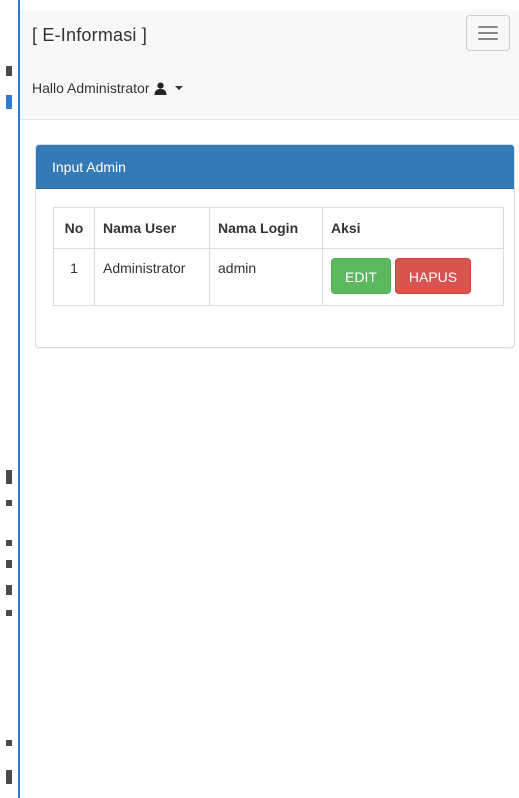 The image size is (519, 798). I want to click on caret-down-icon, so click(178, 88).